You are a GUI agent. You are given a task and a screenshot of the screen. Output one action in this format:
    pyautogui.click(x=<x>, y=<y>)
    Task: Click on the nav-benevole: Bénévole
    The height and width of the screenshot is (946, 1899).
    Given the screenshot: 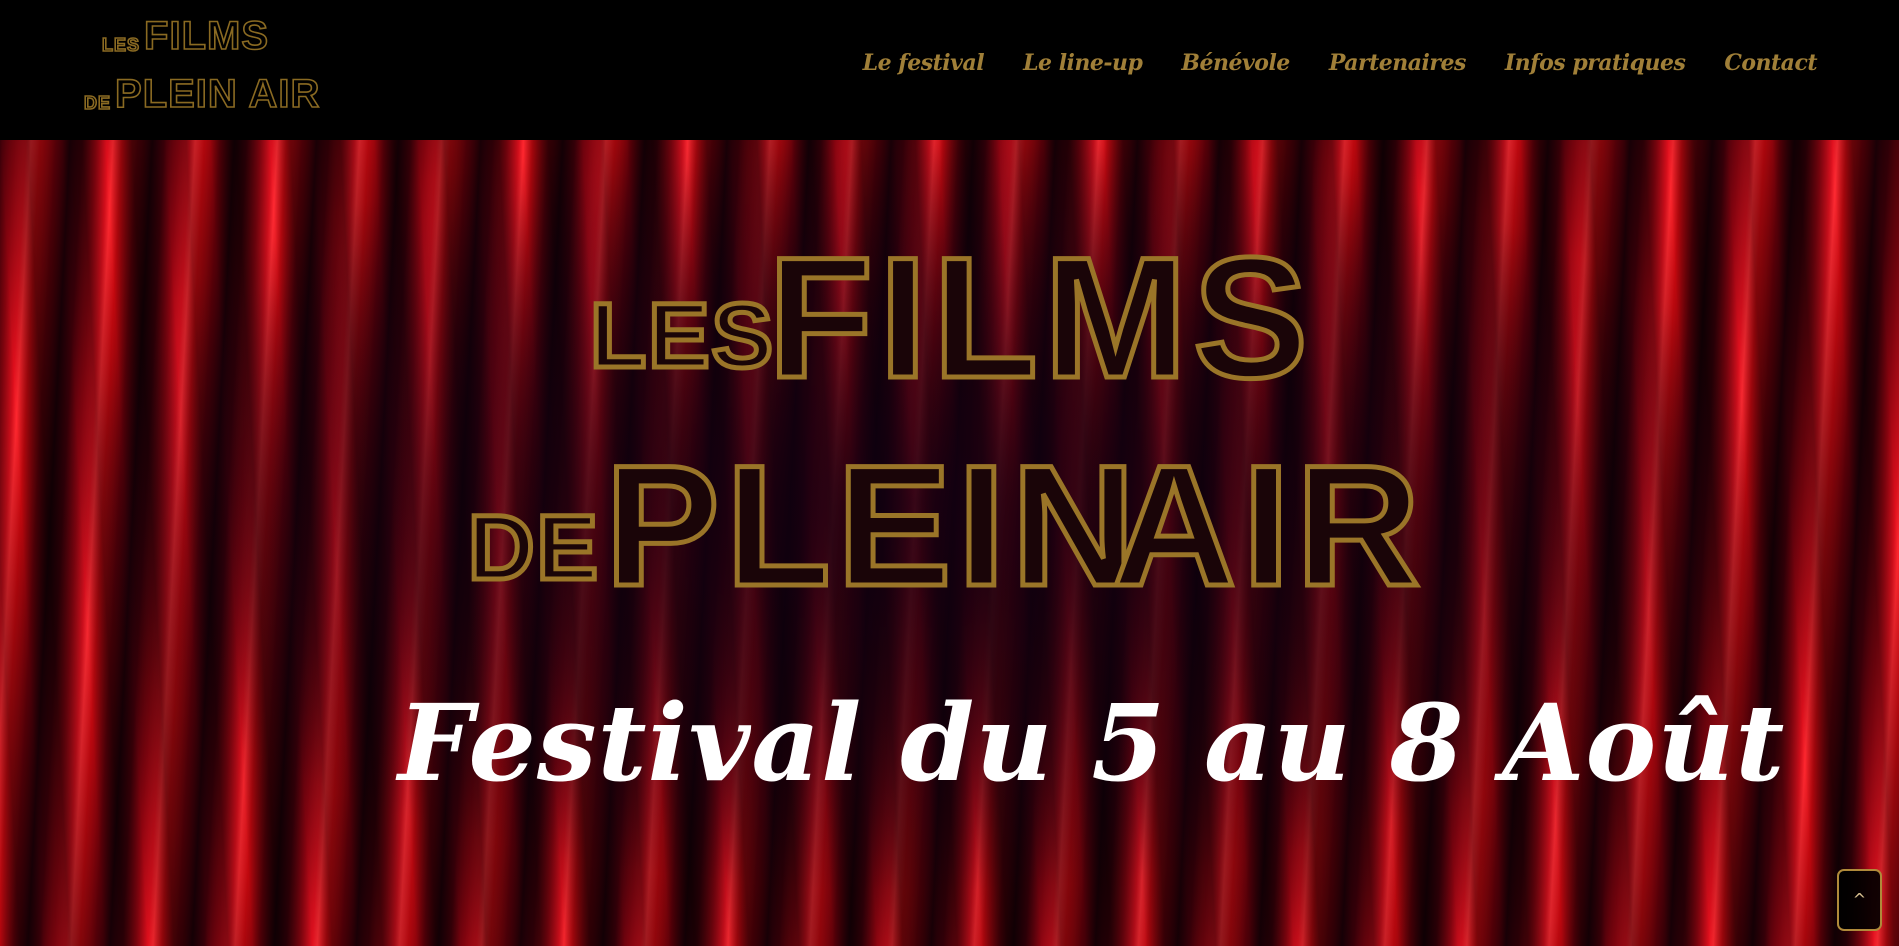 What is the action you would take?
    pyautogui.click(x=1235, y=63)
    